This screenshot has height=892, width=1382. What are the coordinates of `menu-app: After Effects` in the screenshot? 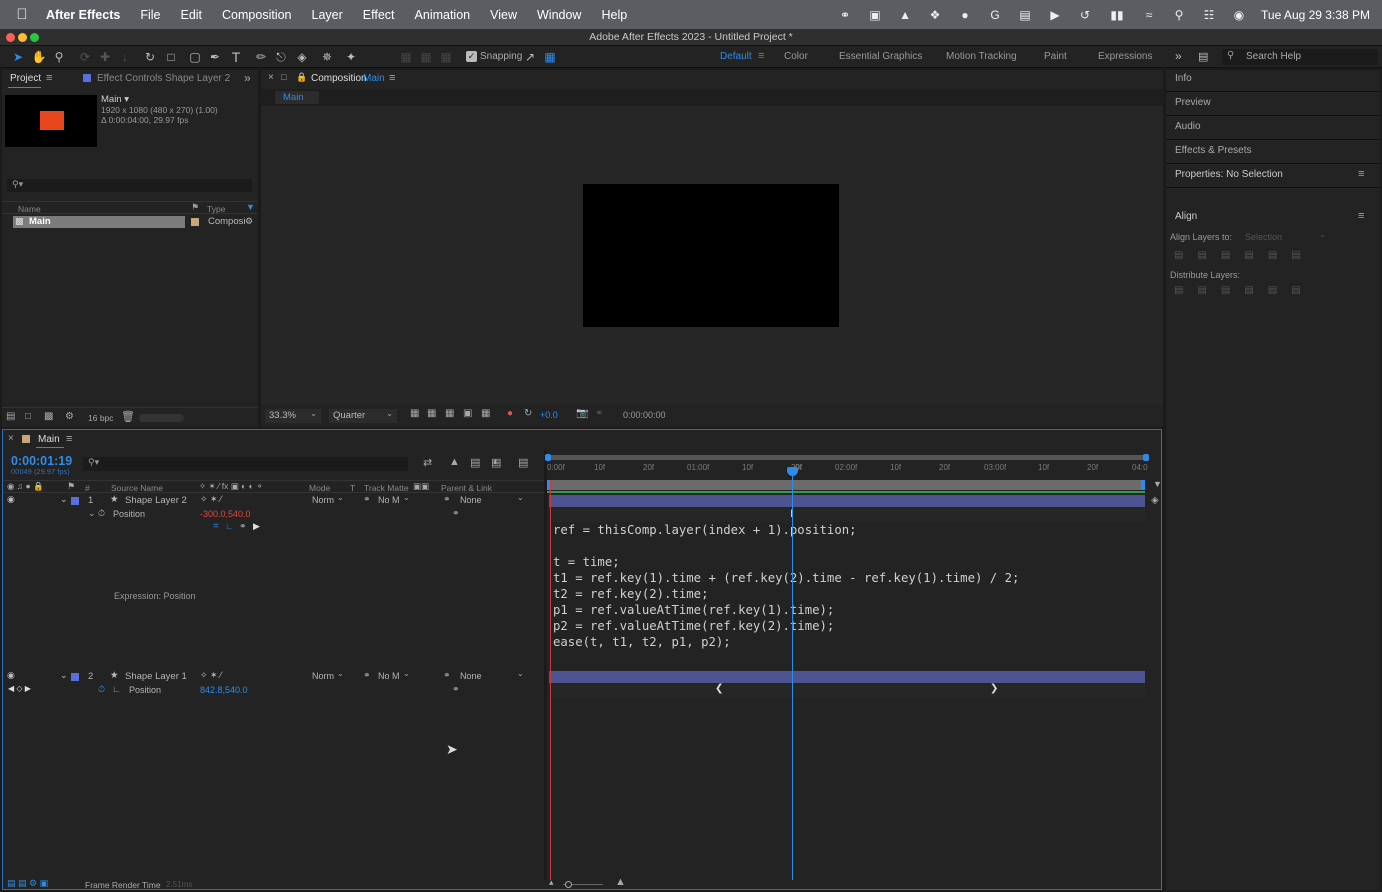 It's located at (83, 15).